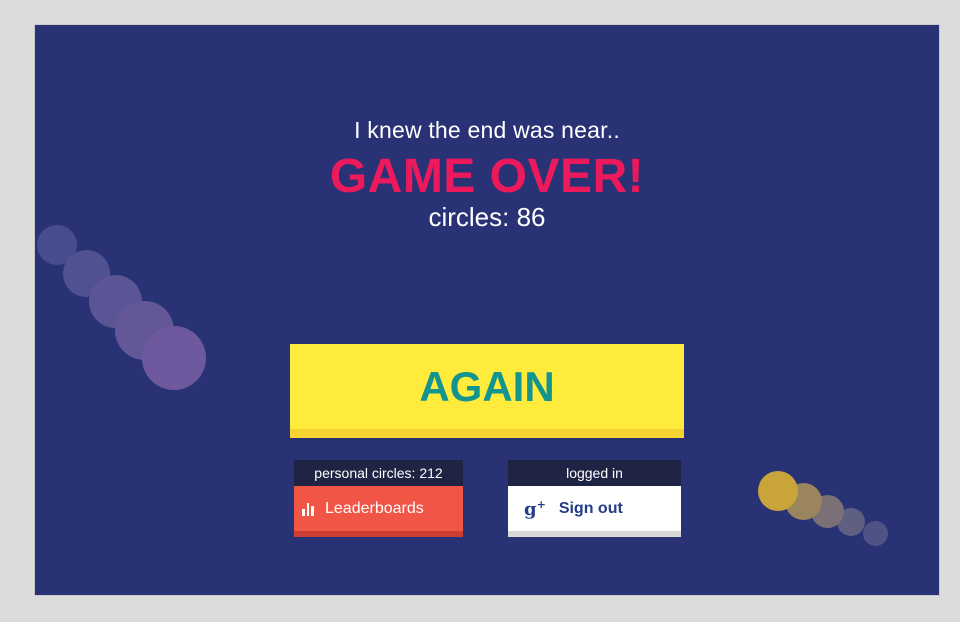  Describe the element at coordinates (174, 358) in the screenshot. I see `player-circle` at that location.